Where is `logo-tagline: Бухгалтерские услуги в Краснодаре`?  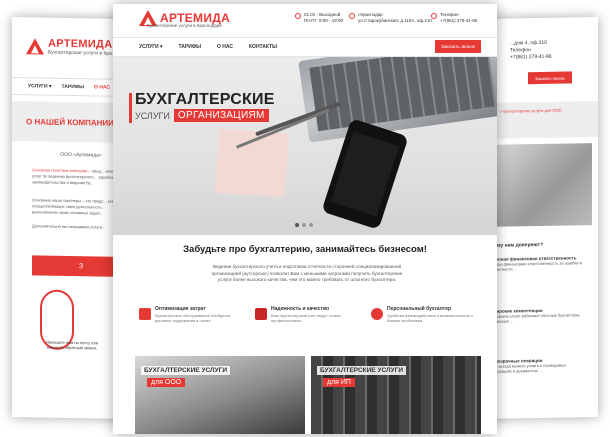 logo-tagline: Бухгалтерские услуги в Краснодаре is located at coordinates (184, 25).